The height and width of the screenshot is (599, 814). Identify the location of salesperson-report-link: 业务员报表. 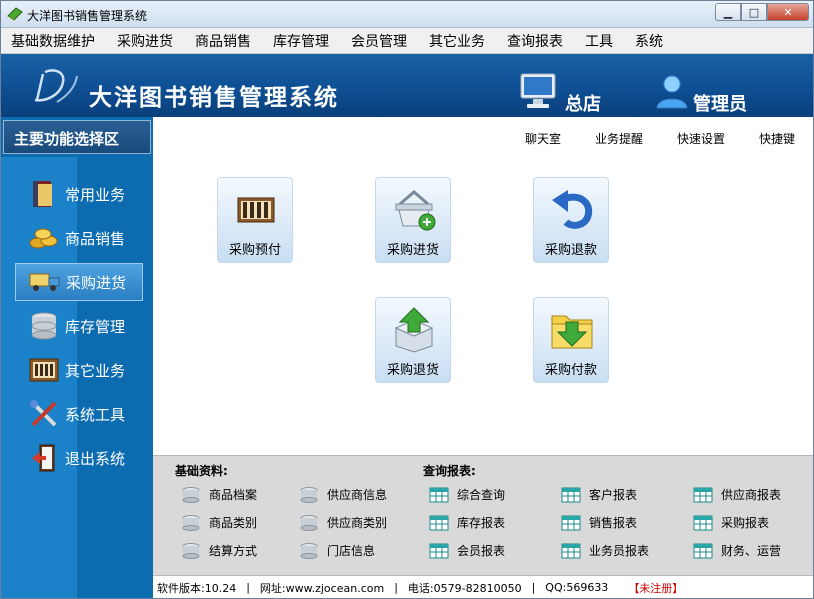
(605, 550).